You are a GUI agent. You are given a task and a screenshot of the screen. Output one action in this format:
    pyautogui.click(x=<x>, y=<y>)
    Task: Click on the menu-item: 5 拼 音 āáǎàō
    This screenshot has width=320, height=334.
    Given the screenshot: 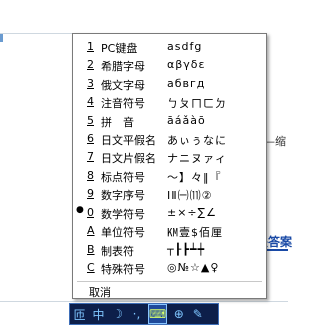 What is the action you would take?
    pyautogui.click(x=169, y=121)
    